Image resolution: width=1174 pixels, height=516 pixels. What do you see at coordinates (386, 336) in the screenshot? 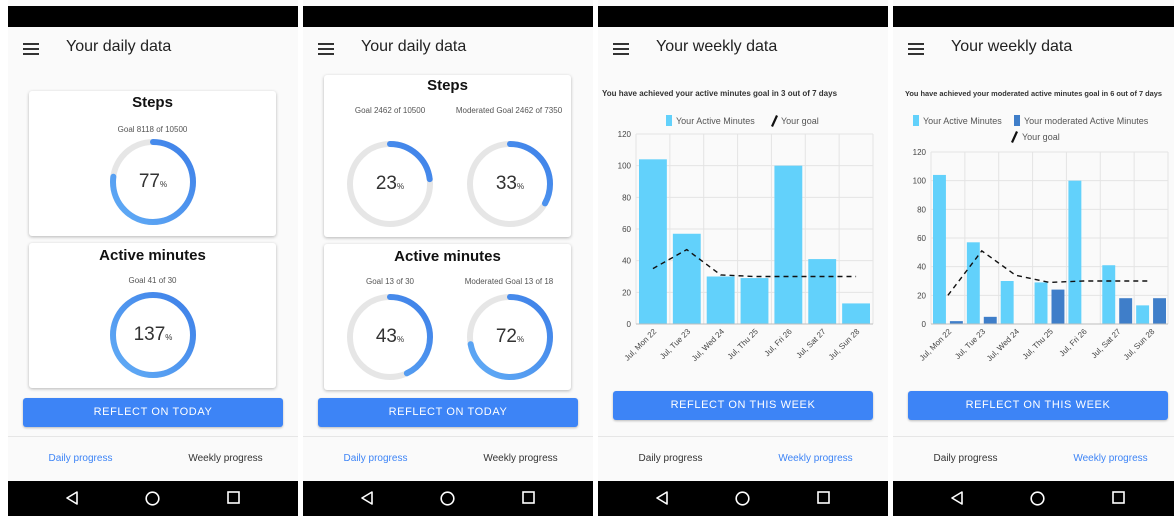
I see `percent-value: 43` at bounding box center [386, 336].